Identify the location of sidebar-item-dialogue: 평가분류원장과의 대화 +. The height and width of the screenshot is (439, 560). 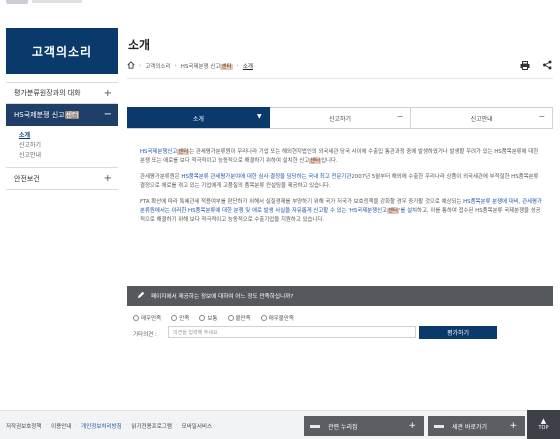
(62, 93).